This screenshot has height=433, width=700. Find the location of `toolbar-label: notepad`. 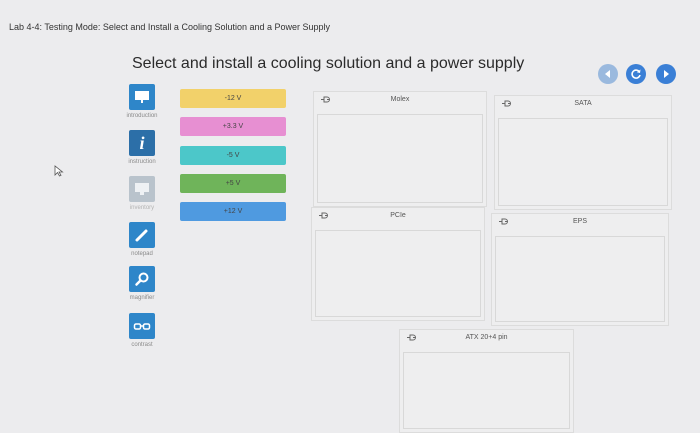

toolbar-label: notepad is located at coordinates (142, 254).